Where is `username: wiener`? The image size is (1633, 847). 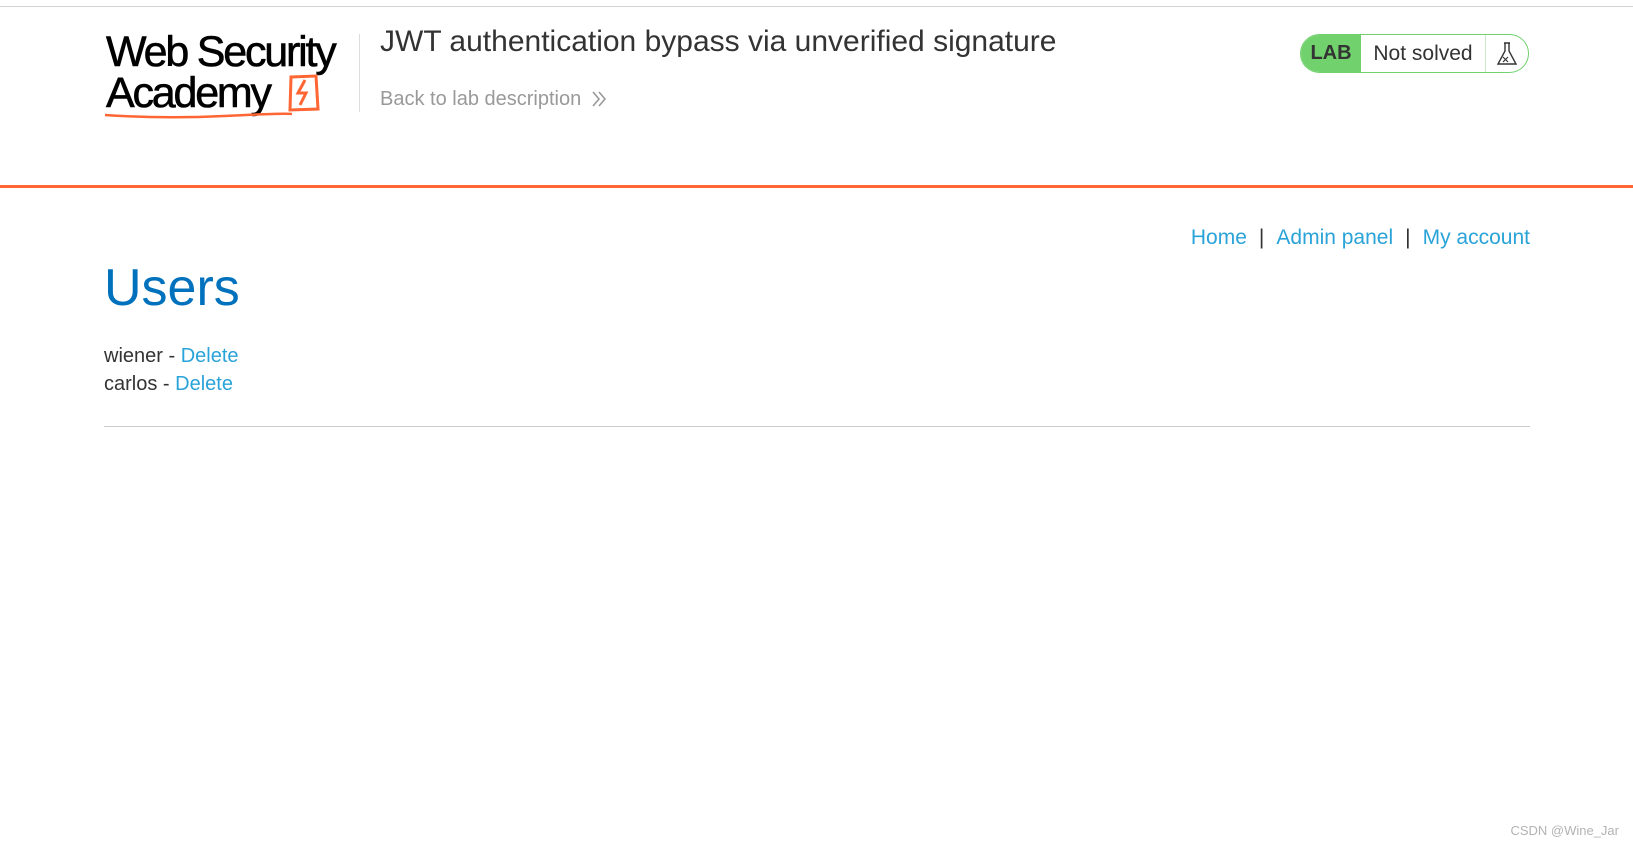
username: wiener is located at coordinates (133, 356).